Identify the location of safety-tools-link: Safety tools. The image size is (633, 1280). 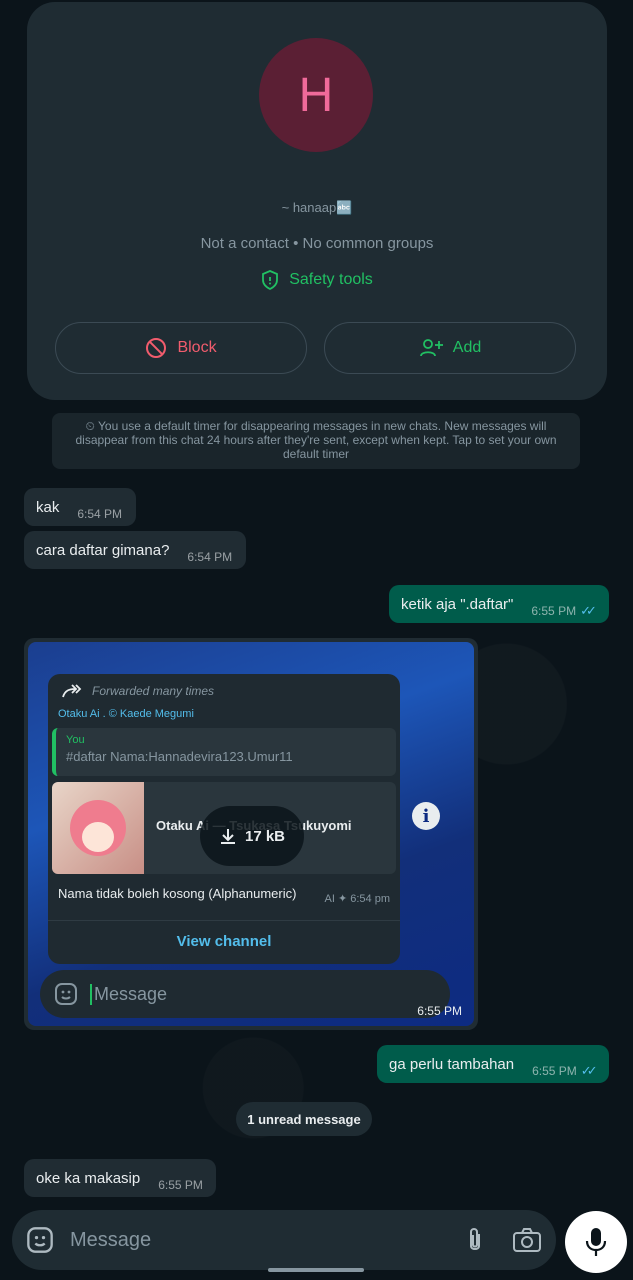
(317, 280).